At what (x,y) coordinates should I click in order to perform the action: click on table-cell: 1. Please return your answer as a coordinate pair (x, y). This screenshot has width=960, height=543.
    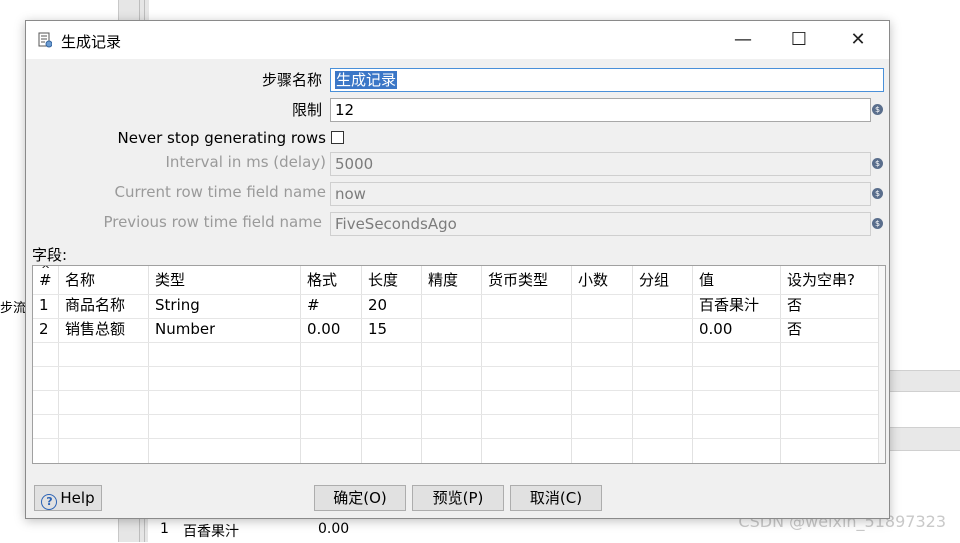
    Looking at the image, I should click on (41, 306).